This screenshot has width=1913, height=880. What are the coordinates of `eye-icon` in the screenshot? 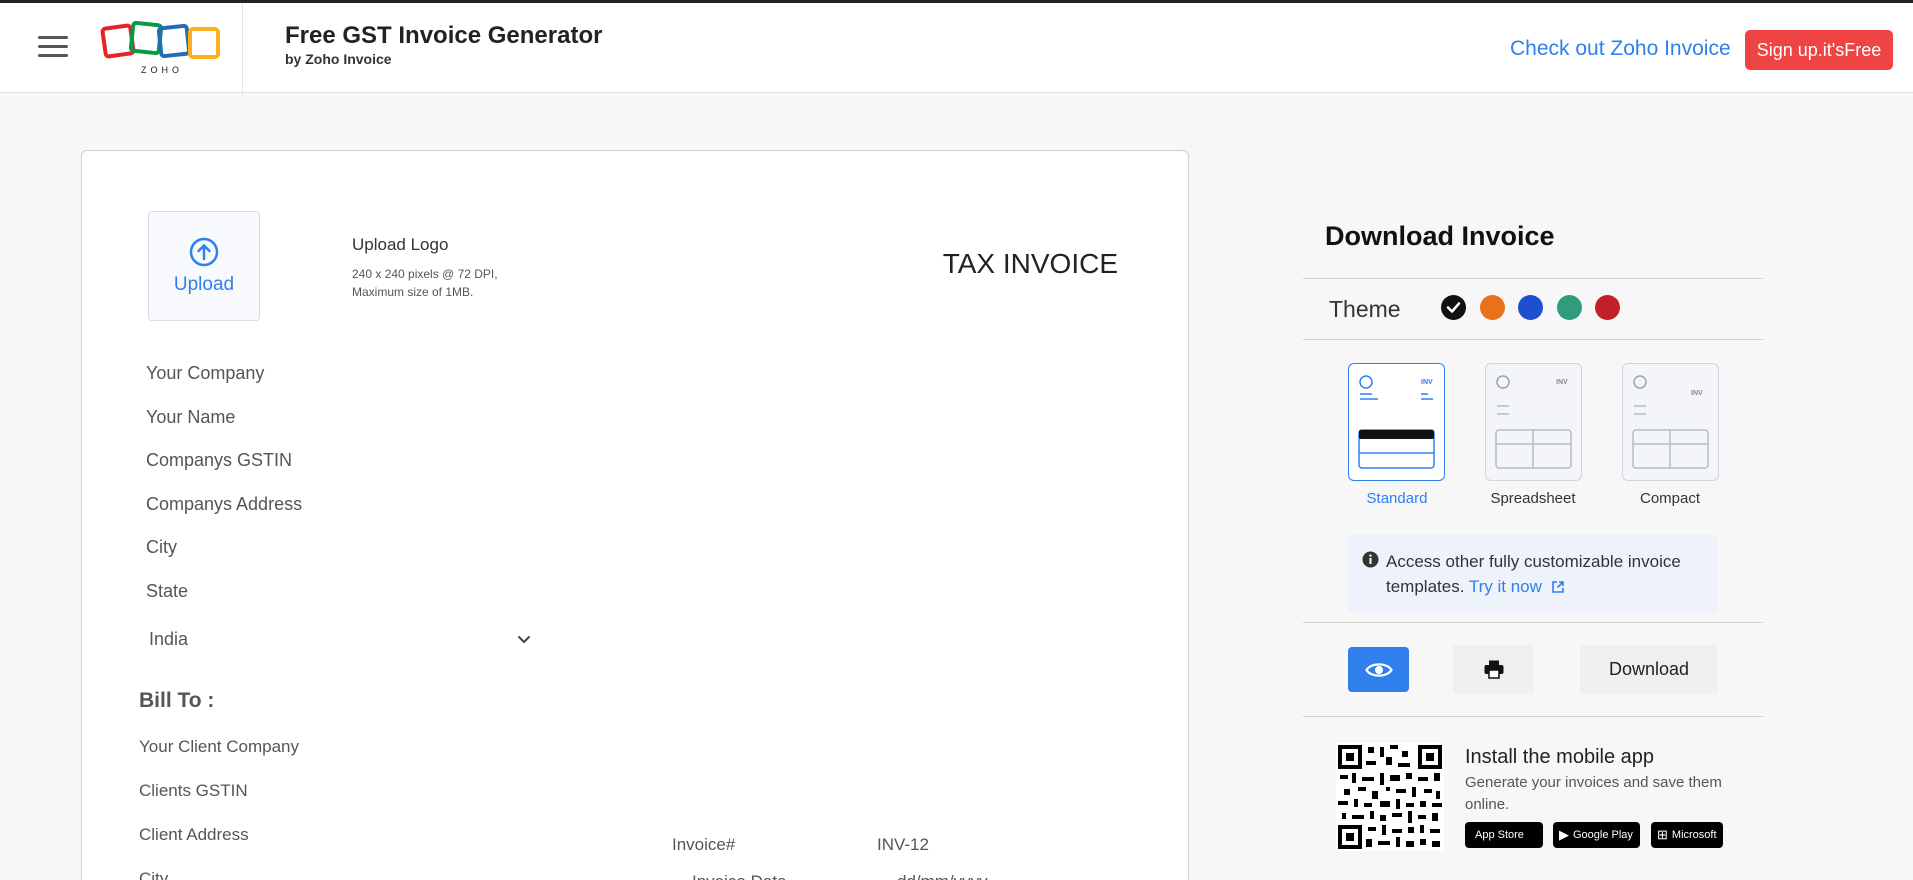 It's located at (1378, 669).